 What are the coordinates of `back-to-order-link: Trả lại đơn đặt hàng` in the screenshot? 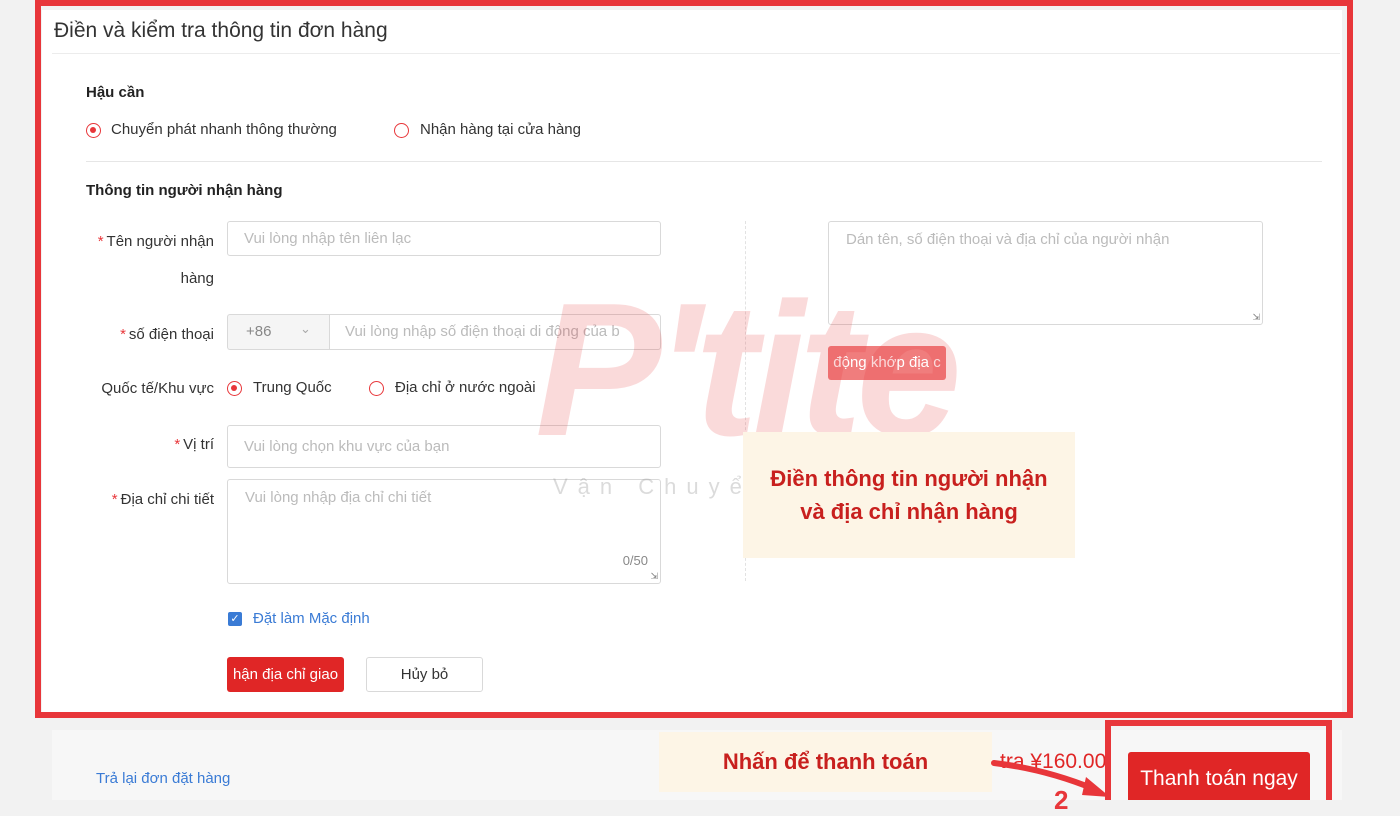 It's located at (163, 778).